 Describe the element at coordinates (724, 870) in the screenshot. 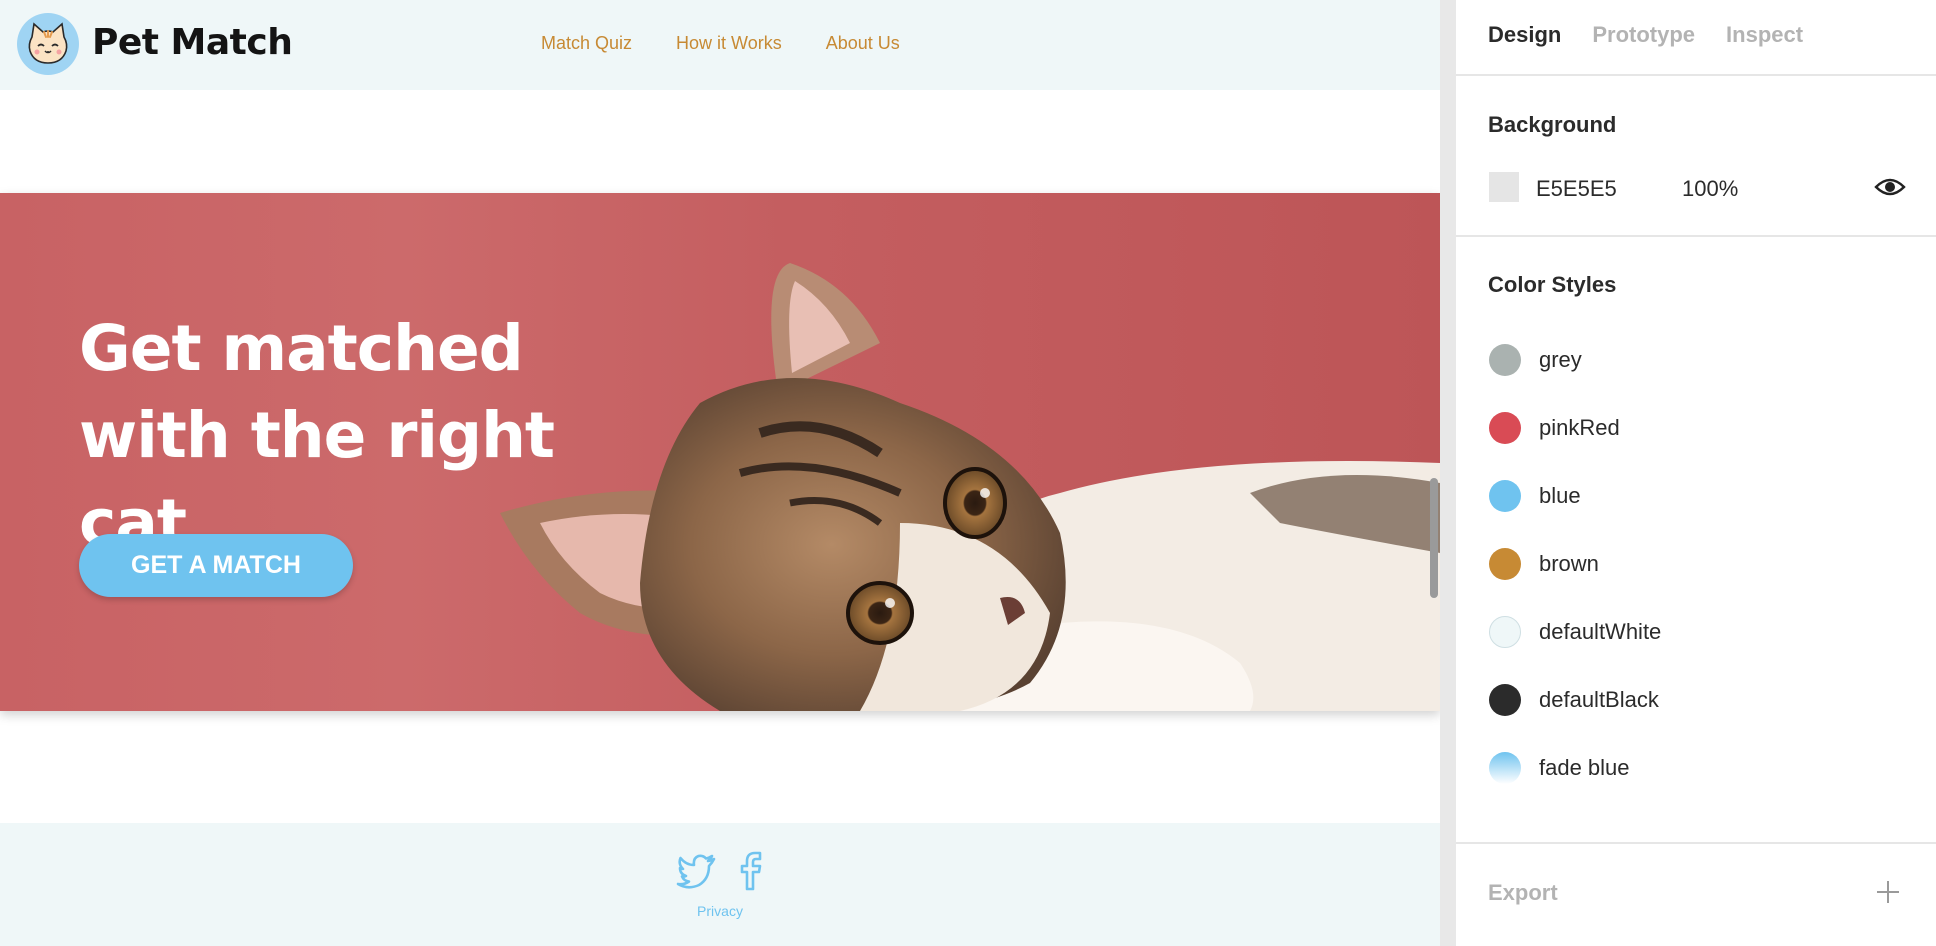

I see `social-links` at that location.